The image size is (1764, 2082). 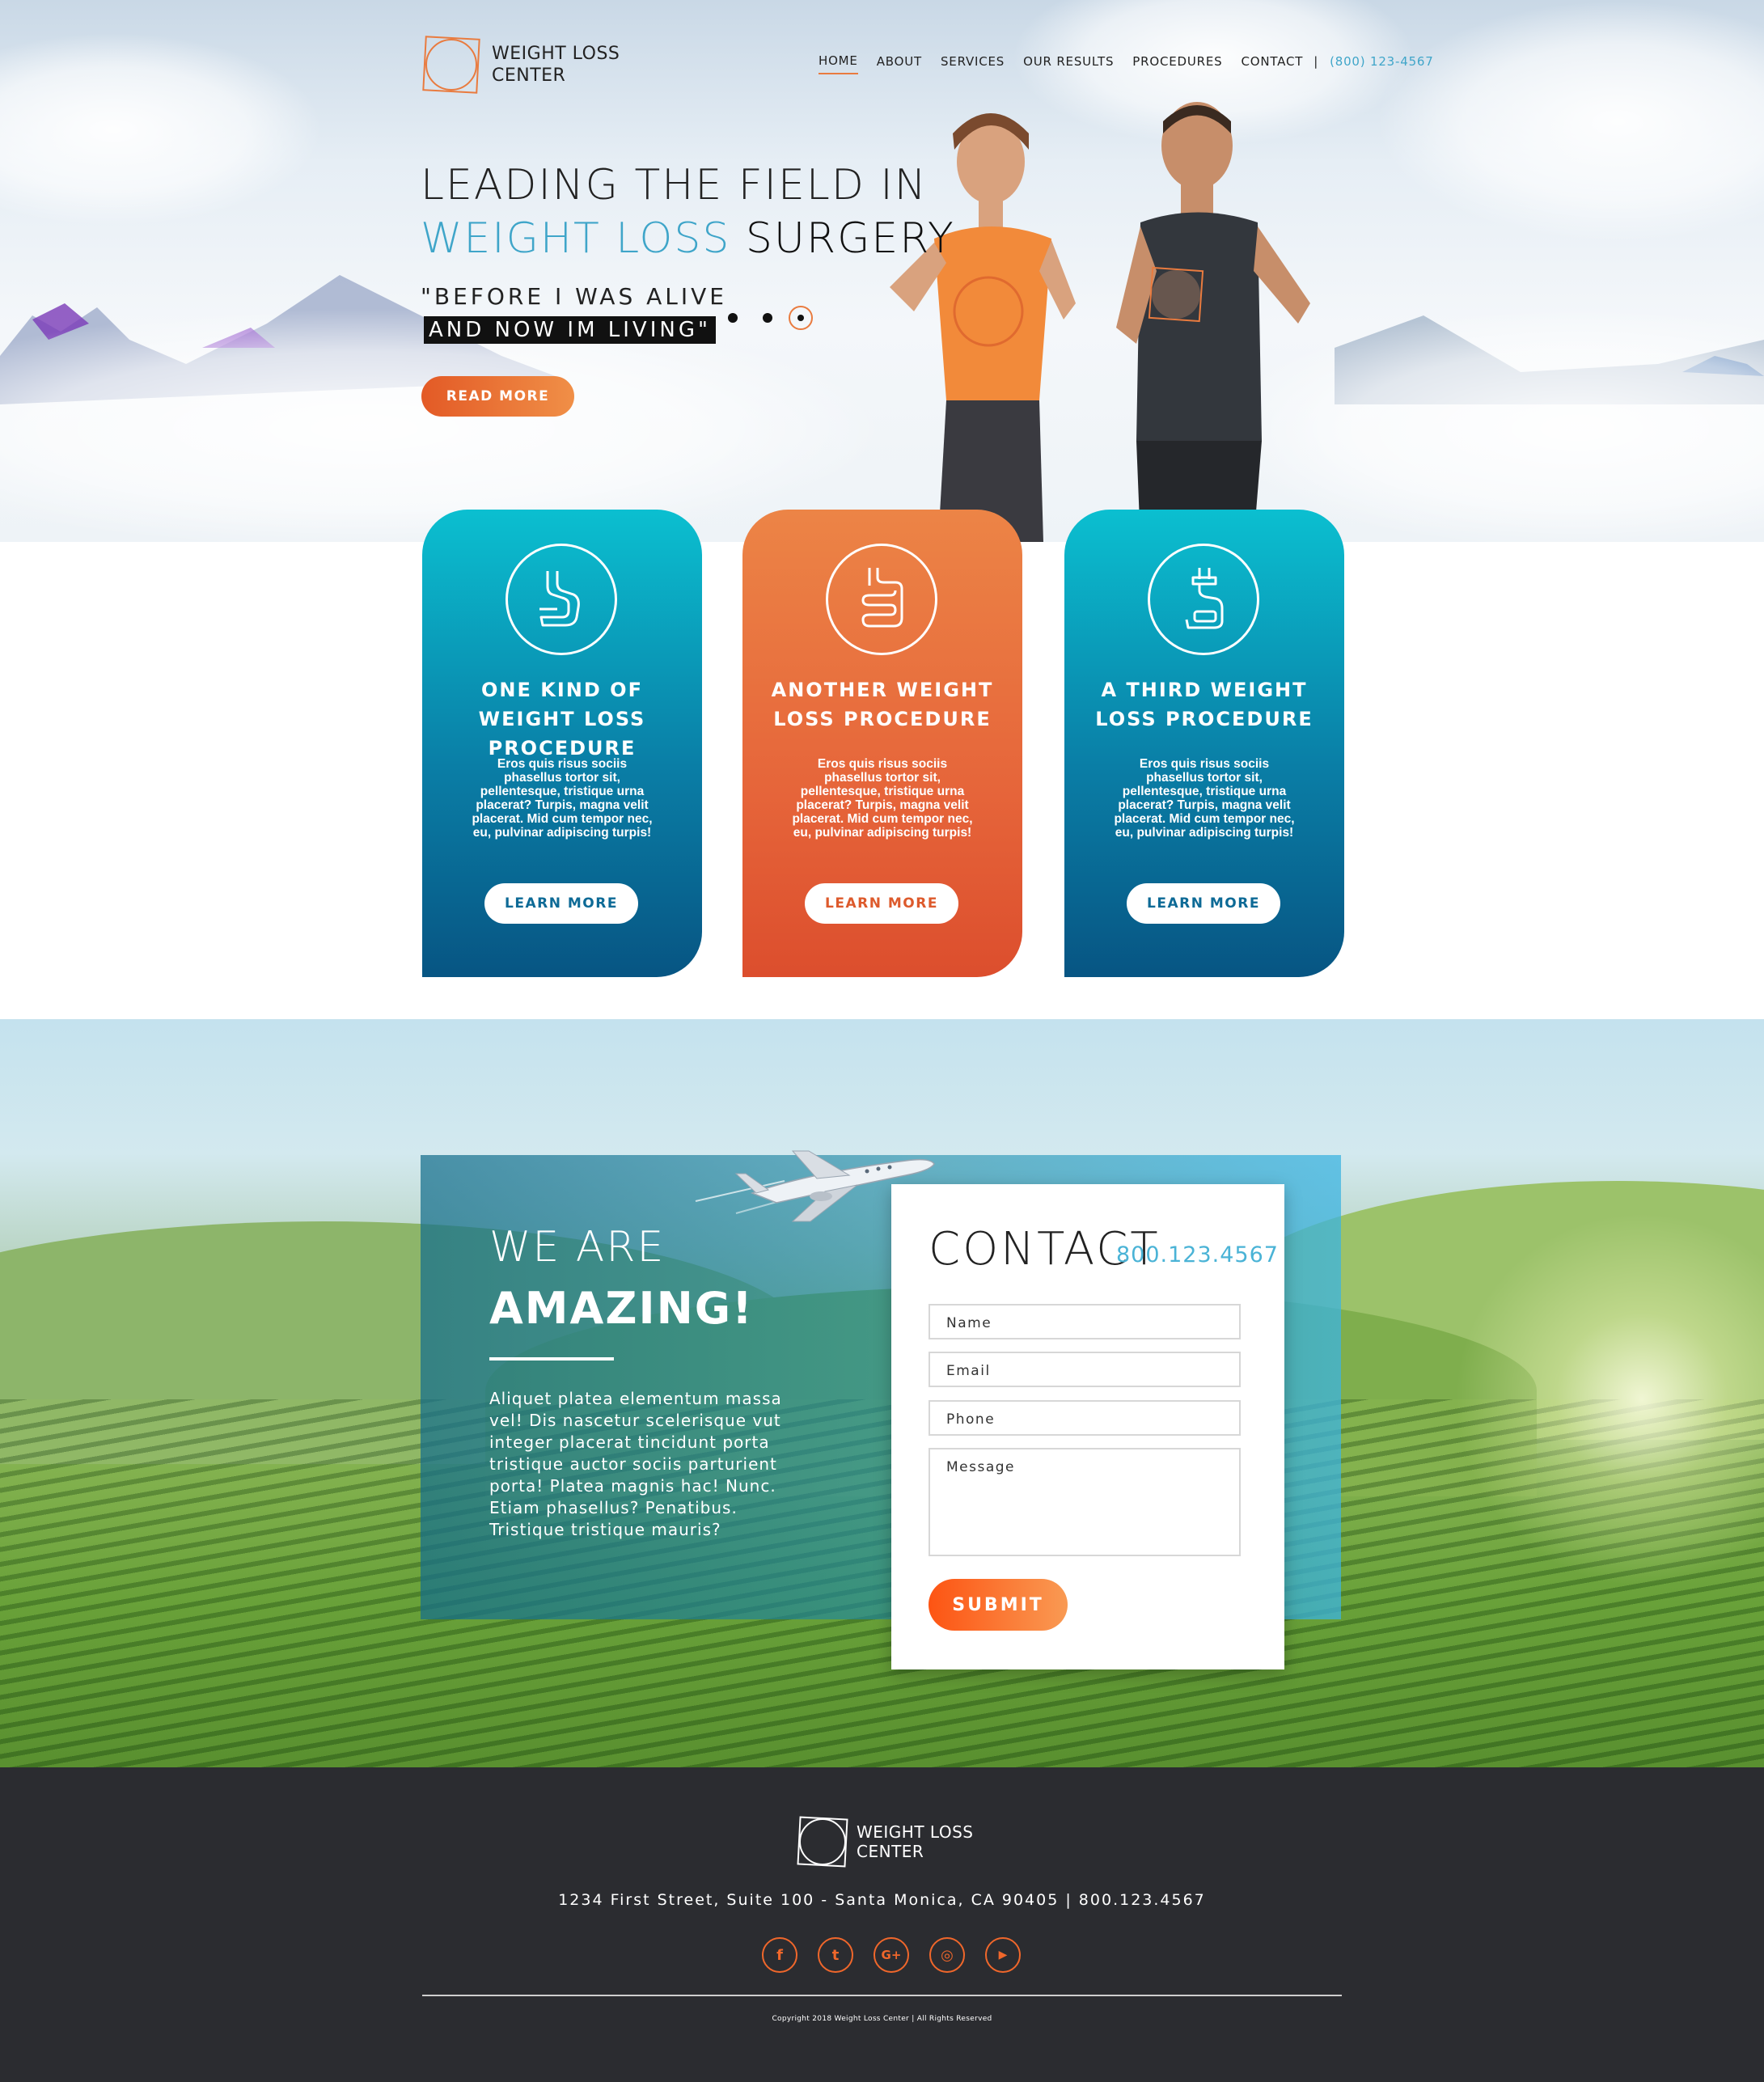 I want to click on footer-logo-text: WEIGHT LOSS CENTER, so click(x=915, y=1841).